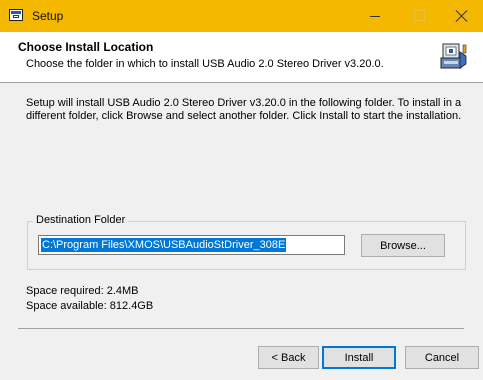 This screenshot has height=380, width=483. I want to click on cancel-button: Cancel, so click(442, 357).